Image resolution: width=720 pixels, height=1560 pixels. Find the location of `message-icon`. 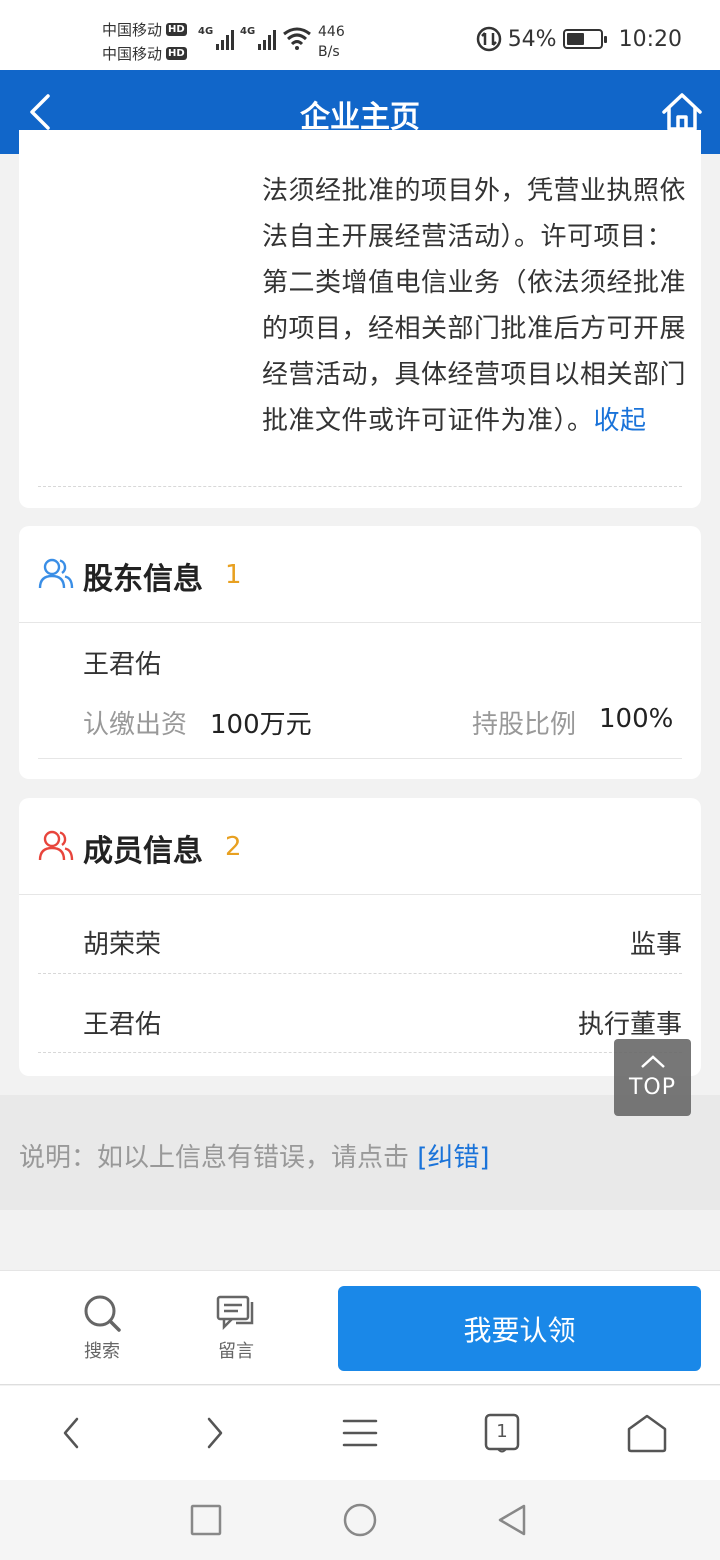

message-icon is located at coordinates (235, 1313).